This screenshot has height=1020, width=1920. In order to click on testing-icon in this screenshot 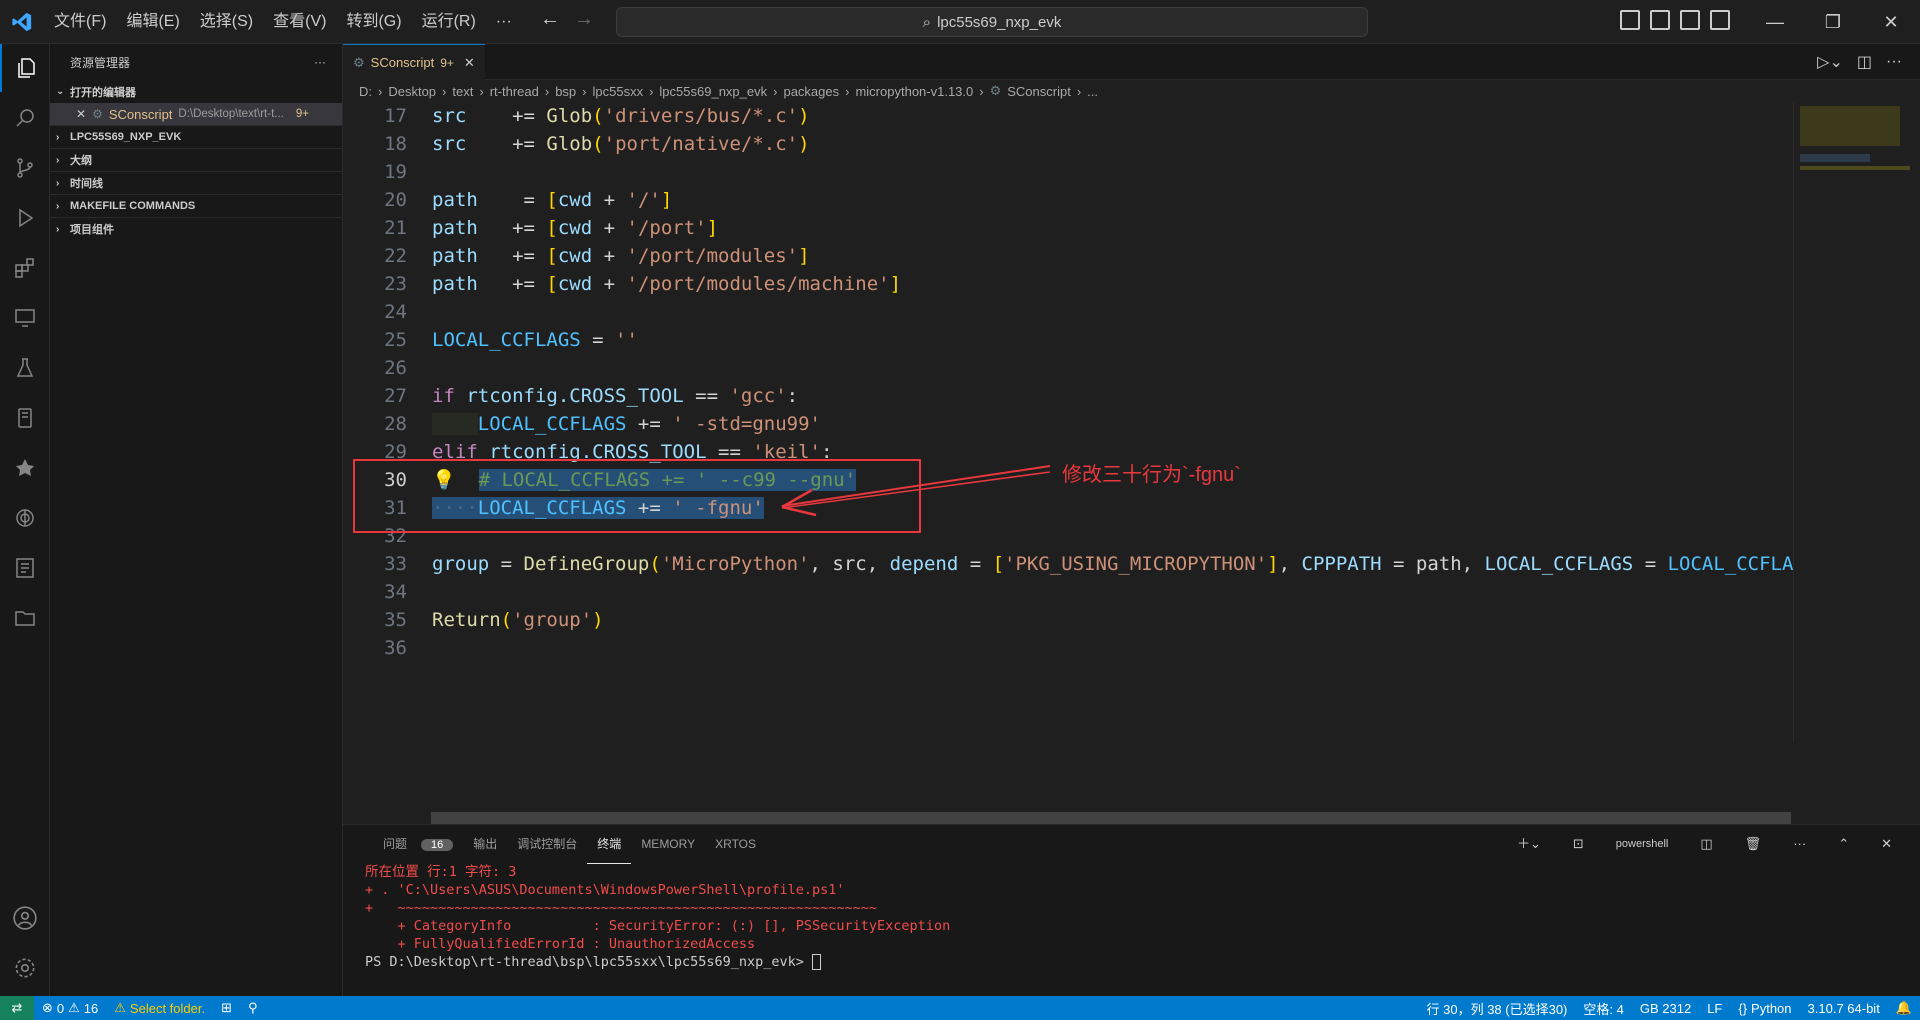, I will do `click(25, 368)`.